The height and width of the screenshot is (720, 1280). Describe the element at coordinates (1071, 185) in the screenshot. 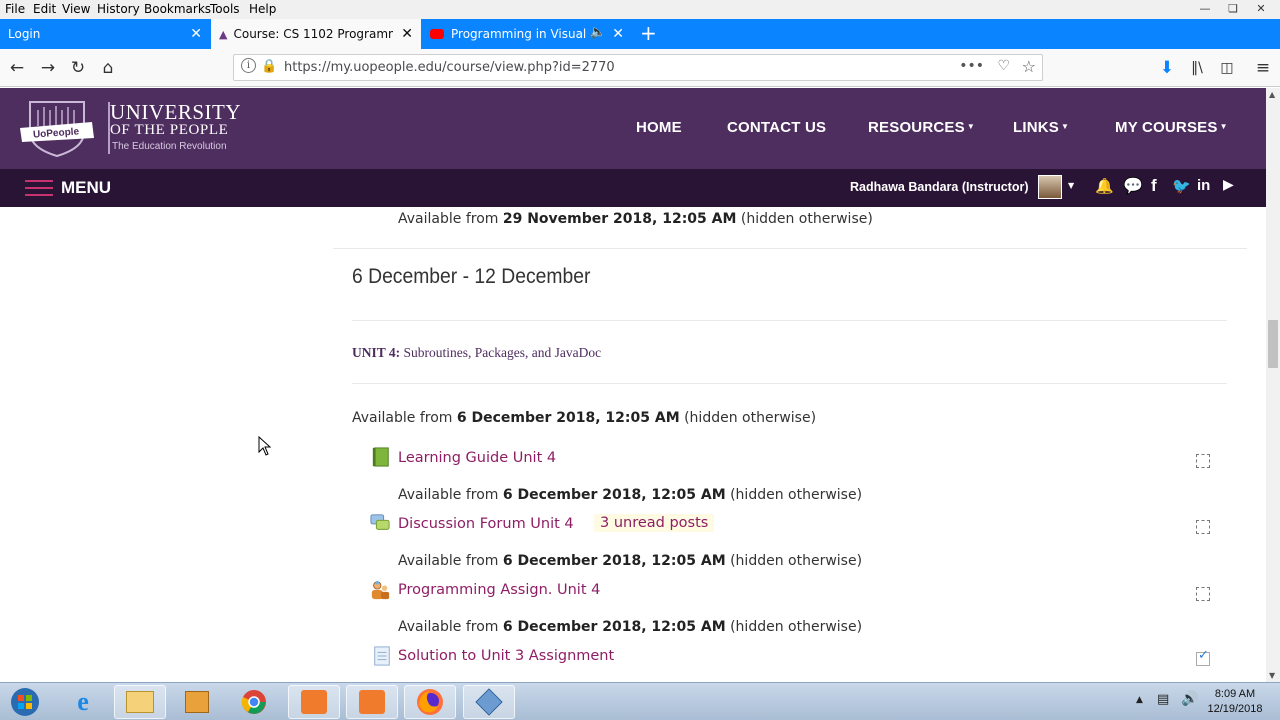

I see `user-menu-caret-icon: ▼` at that location.